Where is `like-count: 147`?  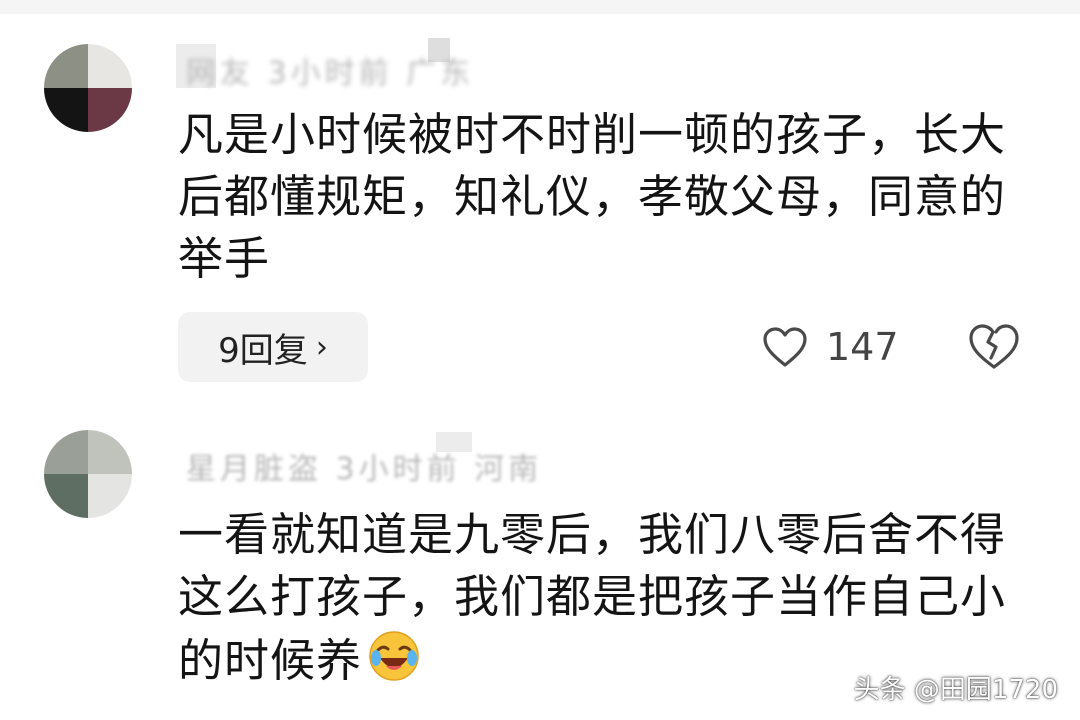 like-count: 147 is located at coordinates (862, 347).